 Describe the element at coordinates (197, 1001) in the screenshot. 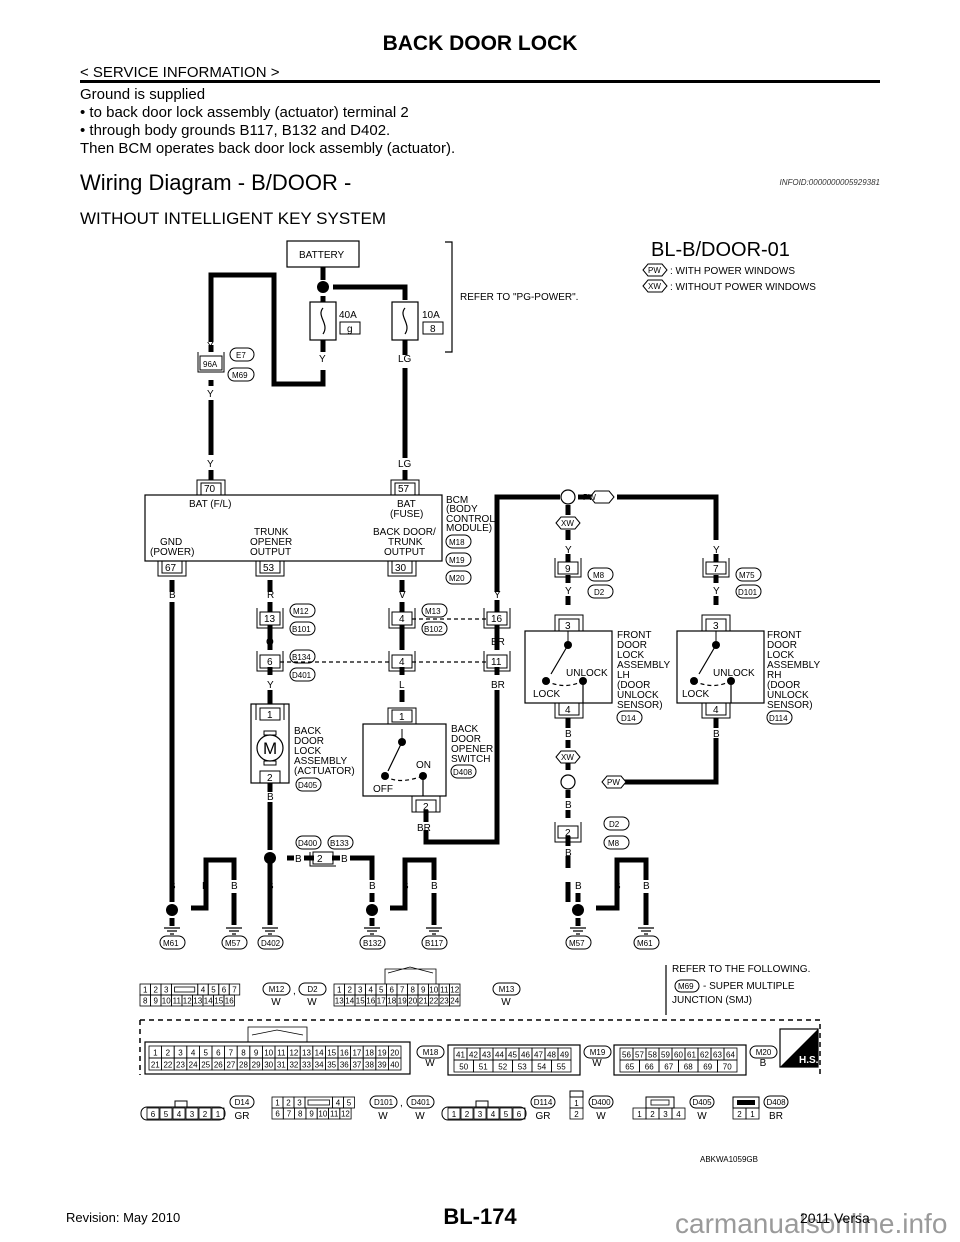

I see `pin-number: 13` at that location.